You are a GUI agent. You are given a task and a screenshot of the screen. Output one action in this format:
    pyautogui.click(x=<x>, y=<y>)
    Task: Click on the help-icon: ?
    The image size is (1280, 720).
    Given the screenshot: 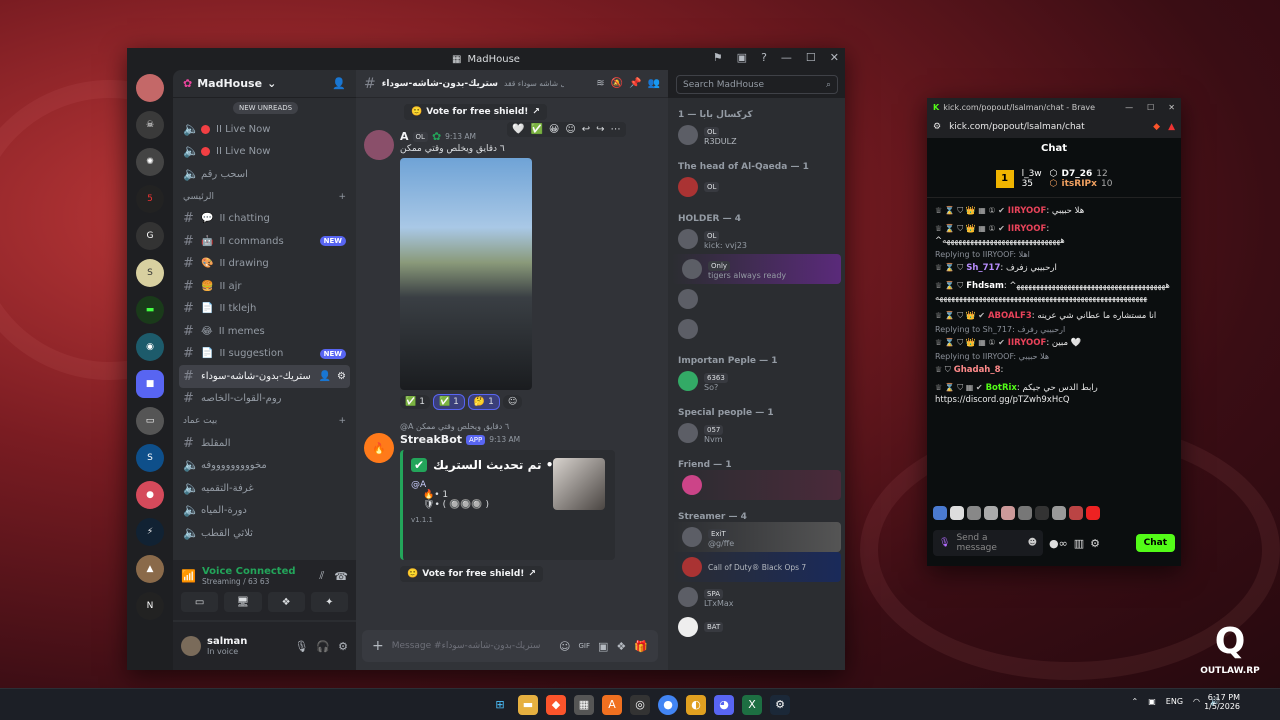 What is the action you would take?
    pyautogui.click(x=764, y=57)
    